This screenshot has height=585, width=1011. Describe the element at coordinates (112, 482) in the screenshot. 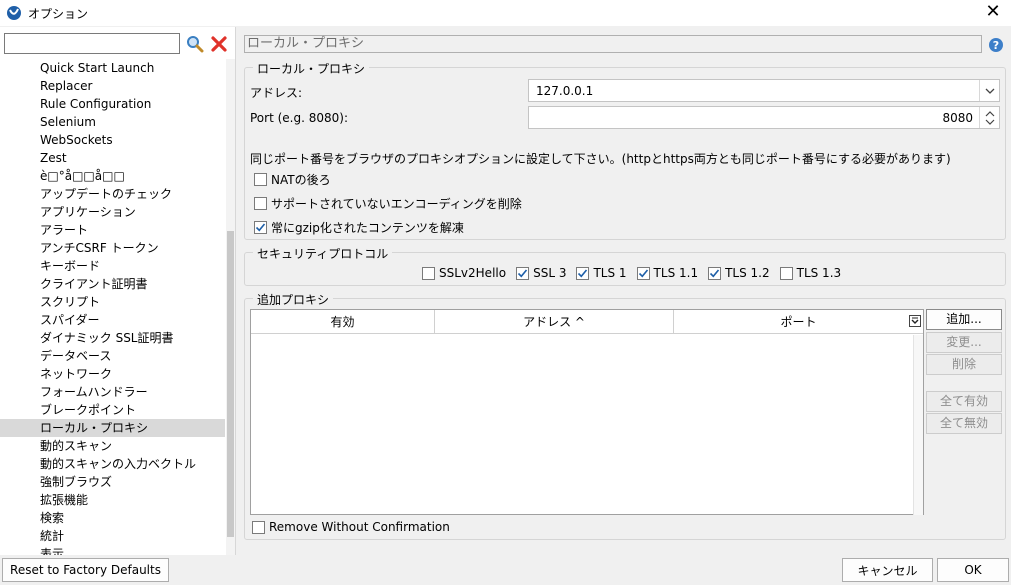

I see `sidebar-item: 強制ブラウズ` at that location.